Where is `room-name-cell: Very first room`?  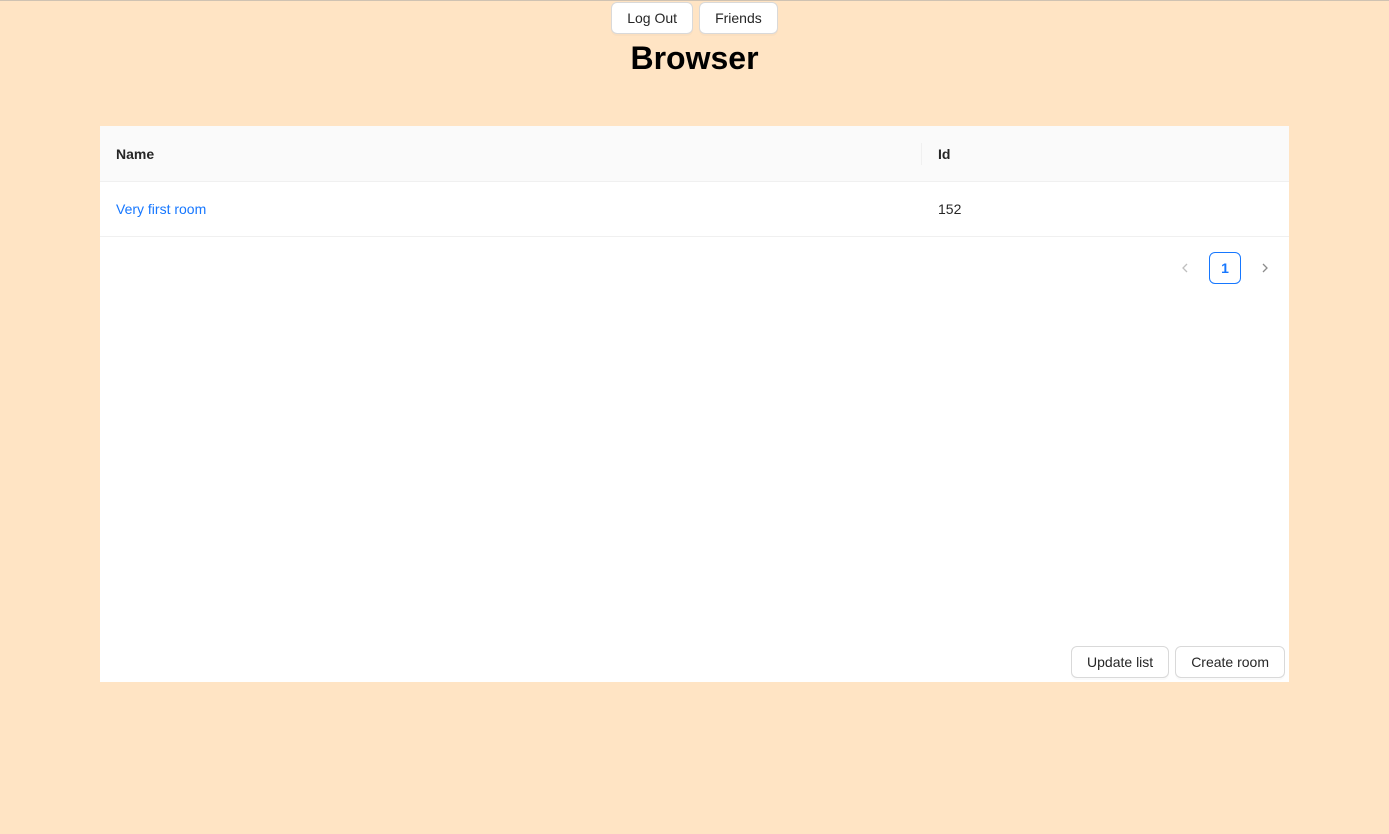 room-name-cell: Very first room is located at coordinates (511, 209).